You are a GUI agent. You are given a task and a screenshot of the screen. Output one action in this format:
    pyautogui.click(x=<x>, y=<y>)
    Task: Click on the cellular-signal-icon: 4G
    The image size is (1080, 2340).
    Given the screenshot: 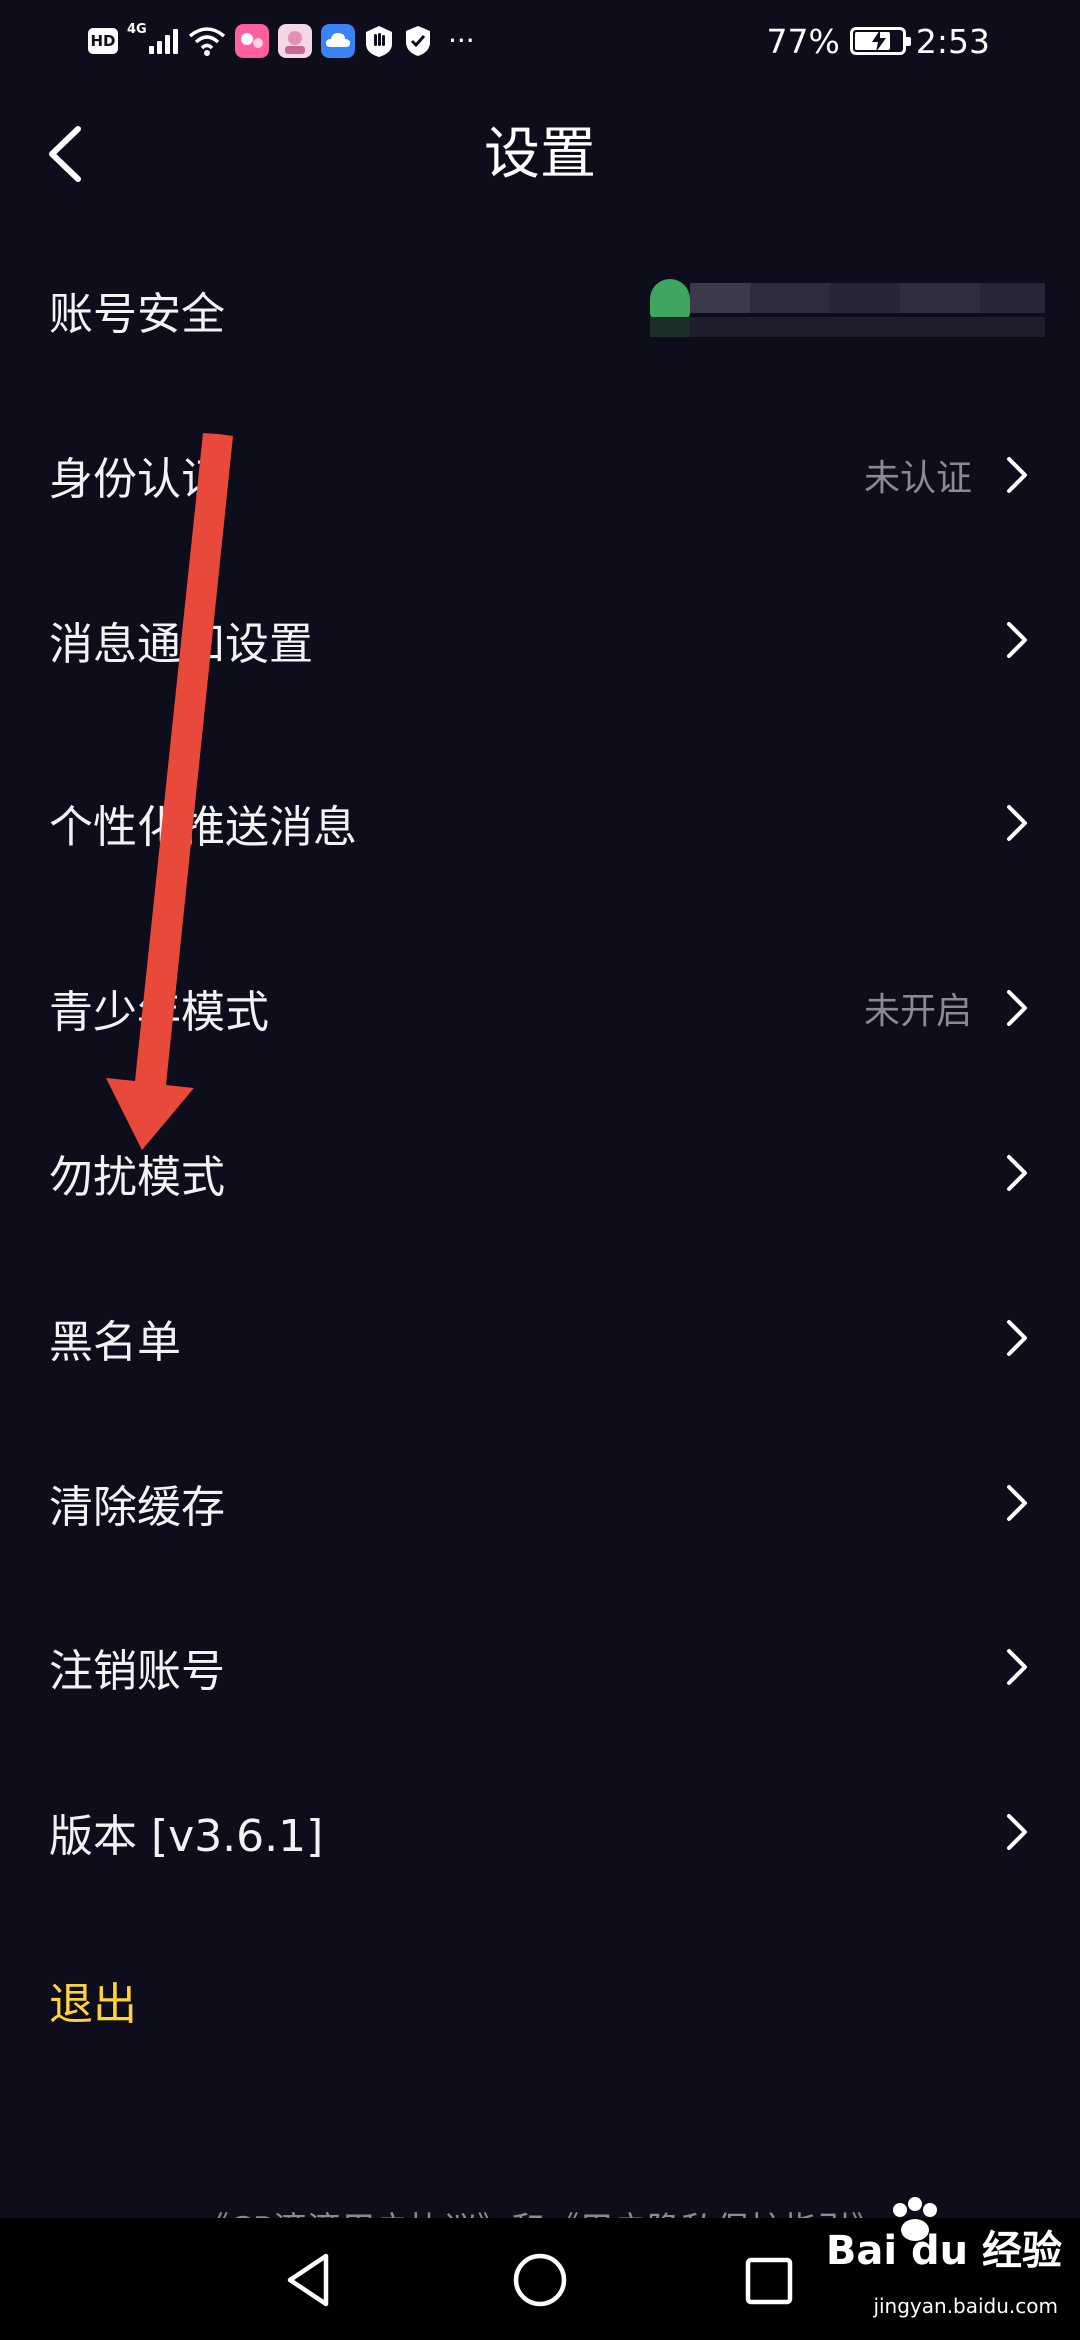 What is the action you would take?
    pyautogui.click(x=153, y=40)
    